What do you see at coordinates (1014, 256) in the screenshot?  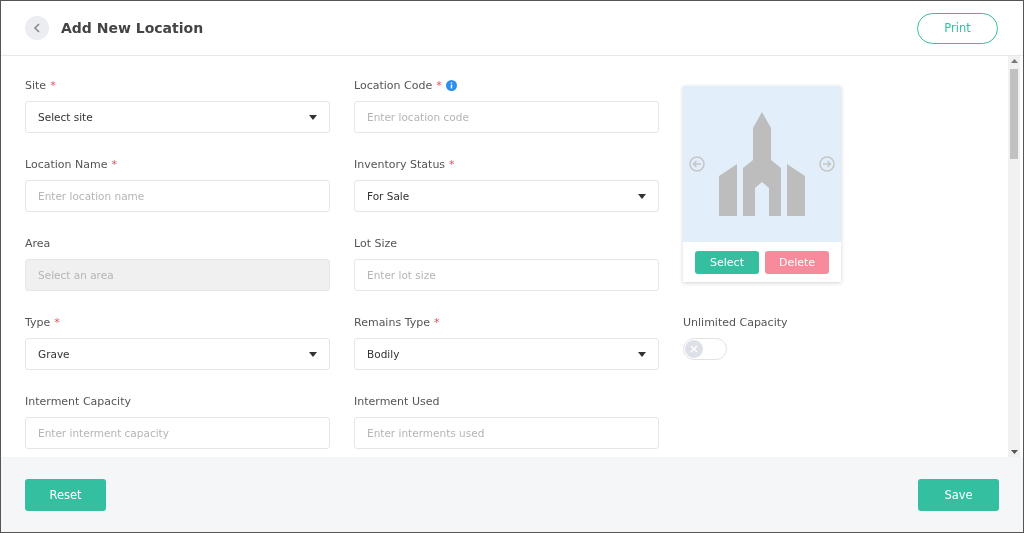 I see `scrollbar` at bounding box center [1014, 256].